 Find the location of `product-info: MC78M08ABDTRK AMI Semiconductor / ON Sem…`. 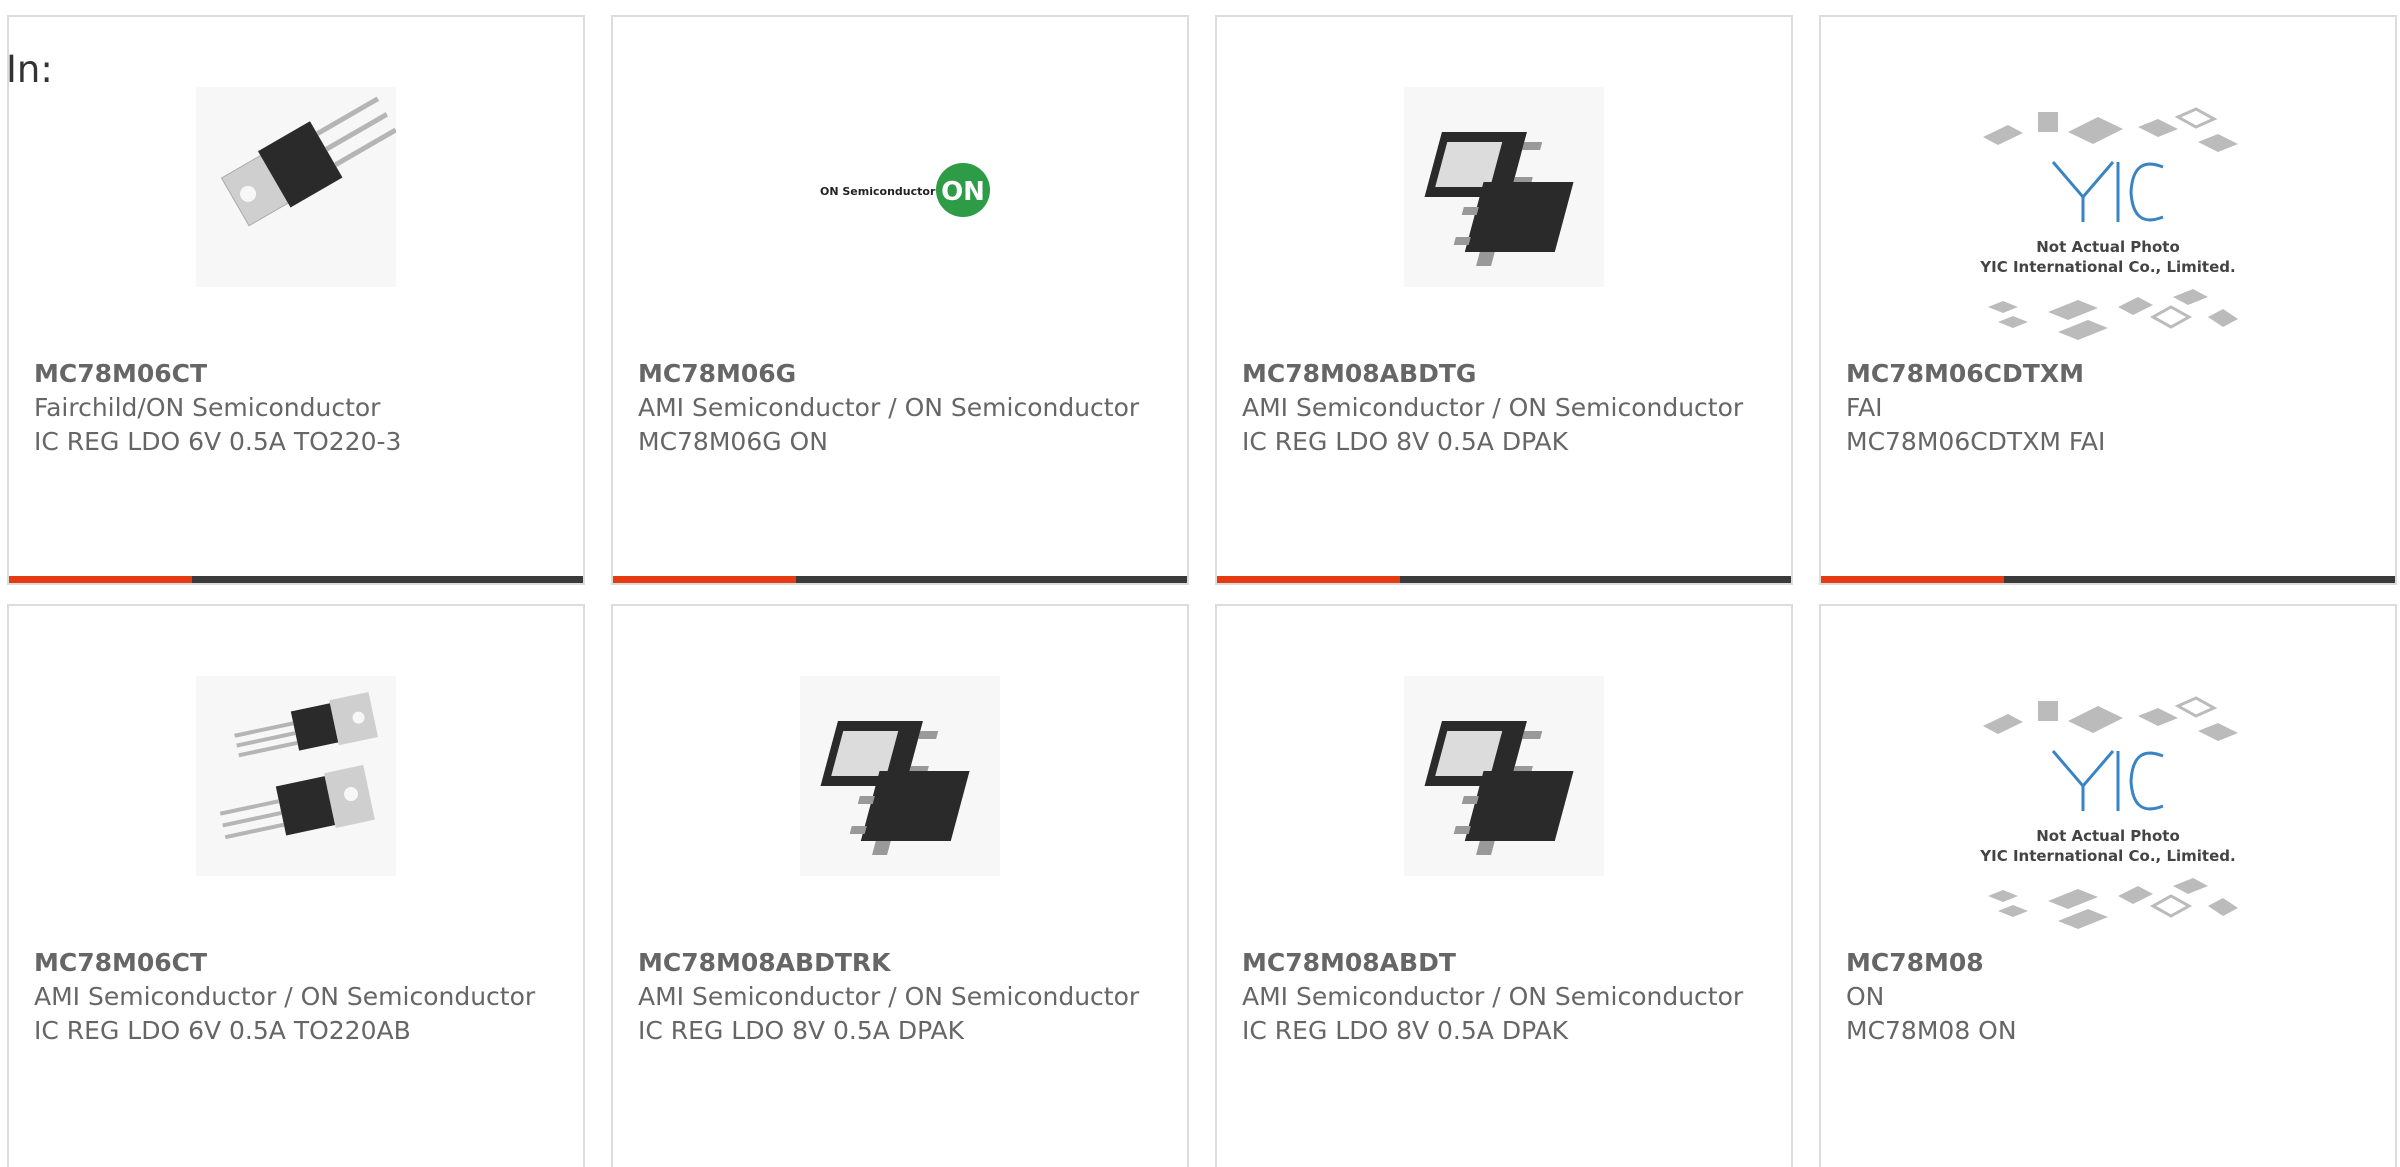

product-info: MC78M08ABDTRK AMI Semiconductor / ON Sem… is located at coordinates (902, 997).